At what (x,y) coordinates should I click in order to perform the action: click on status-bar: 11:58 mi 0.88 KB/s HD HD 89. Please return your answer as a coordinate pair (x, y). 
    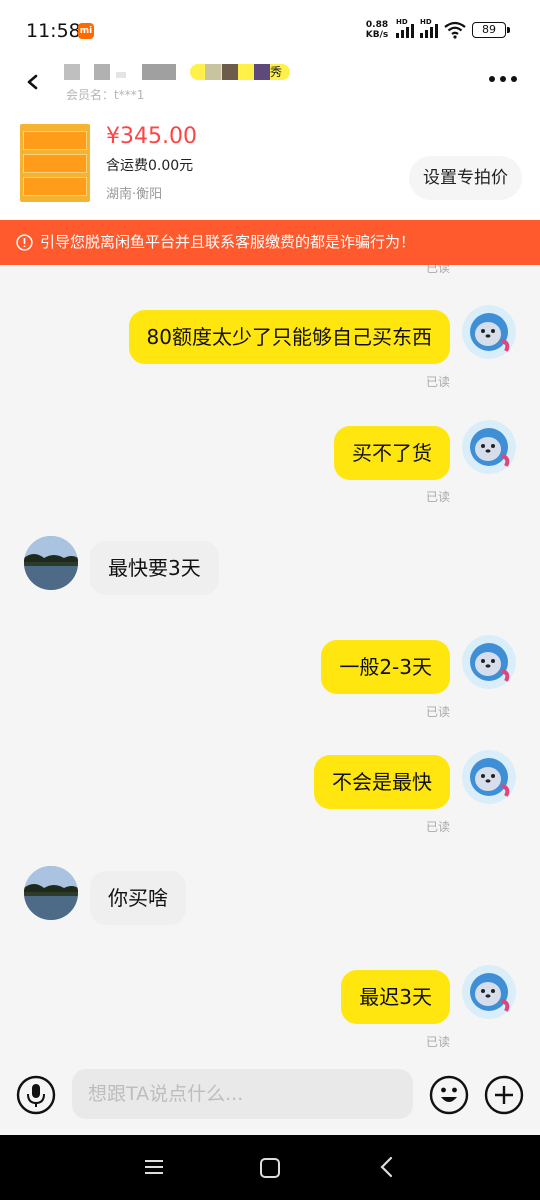
    Looking at the image, I should click on (270, 31).